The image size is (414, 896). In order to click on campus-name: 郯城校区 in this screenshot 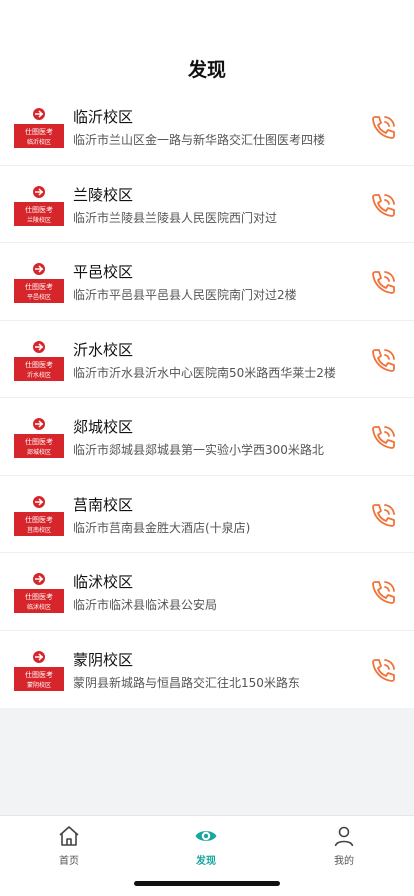, I will do `click(103, 427)`.